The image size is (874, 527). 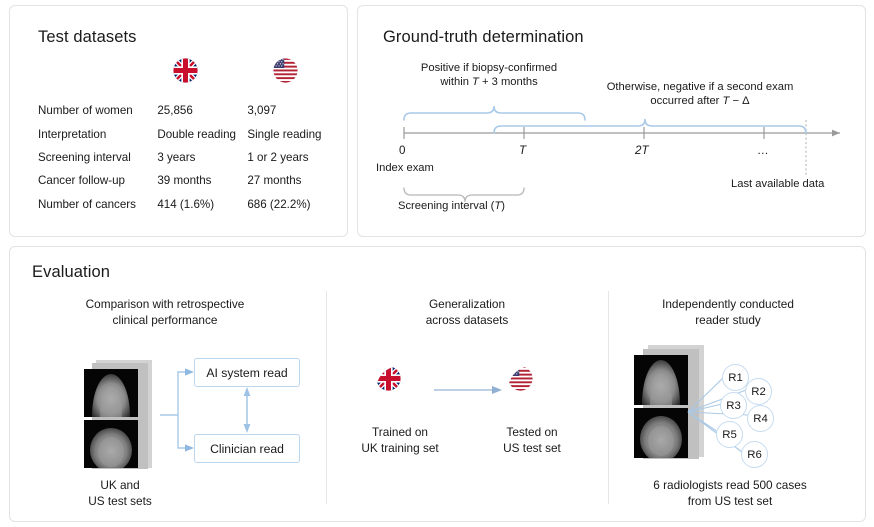 I want to click on reader-circle-r2: R2, so click(x=758, y=391).